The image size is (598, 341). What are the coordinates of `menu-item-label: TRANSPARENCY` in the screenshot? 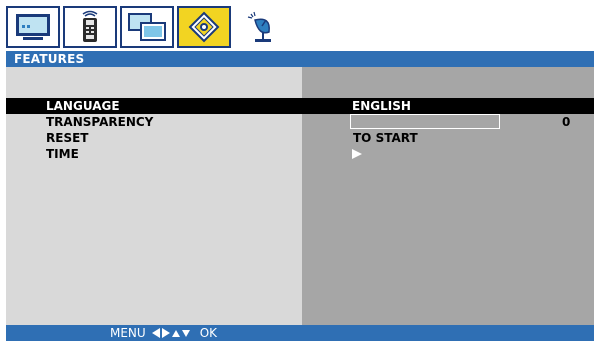 It's located at (100, 122).